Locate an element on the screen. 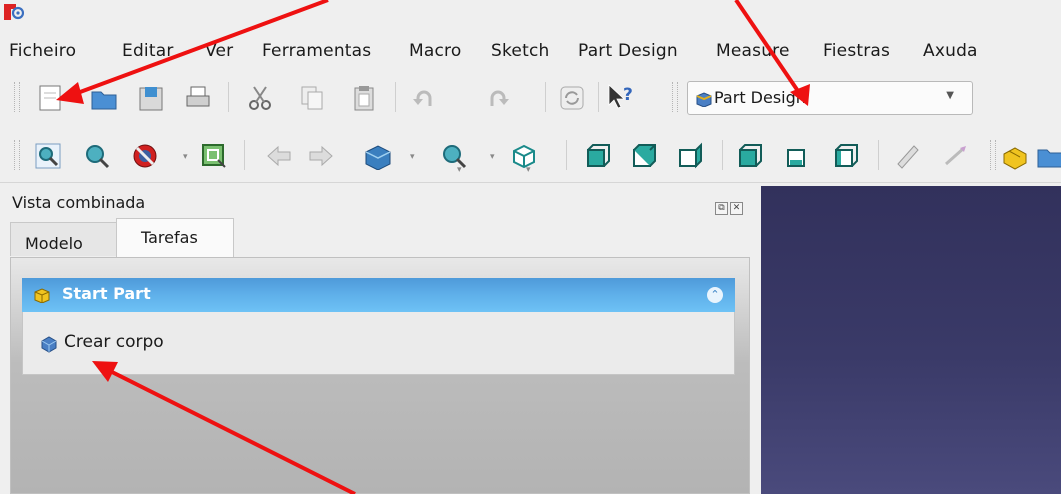  workbench-selector-value: Part Design is located at coordinates (760, 97).